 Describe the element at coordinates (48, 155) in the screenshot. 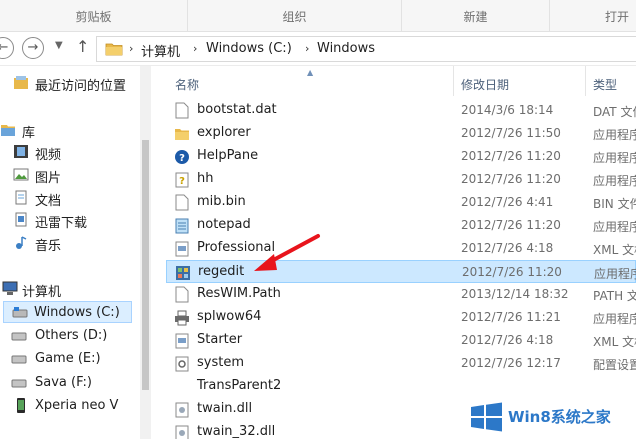

I see `sidebar-item-label: 视频` at that location.